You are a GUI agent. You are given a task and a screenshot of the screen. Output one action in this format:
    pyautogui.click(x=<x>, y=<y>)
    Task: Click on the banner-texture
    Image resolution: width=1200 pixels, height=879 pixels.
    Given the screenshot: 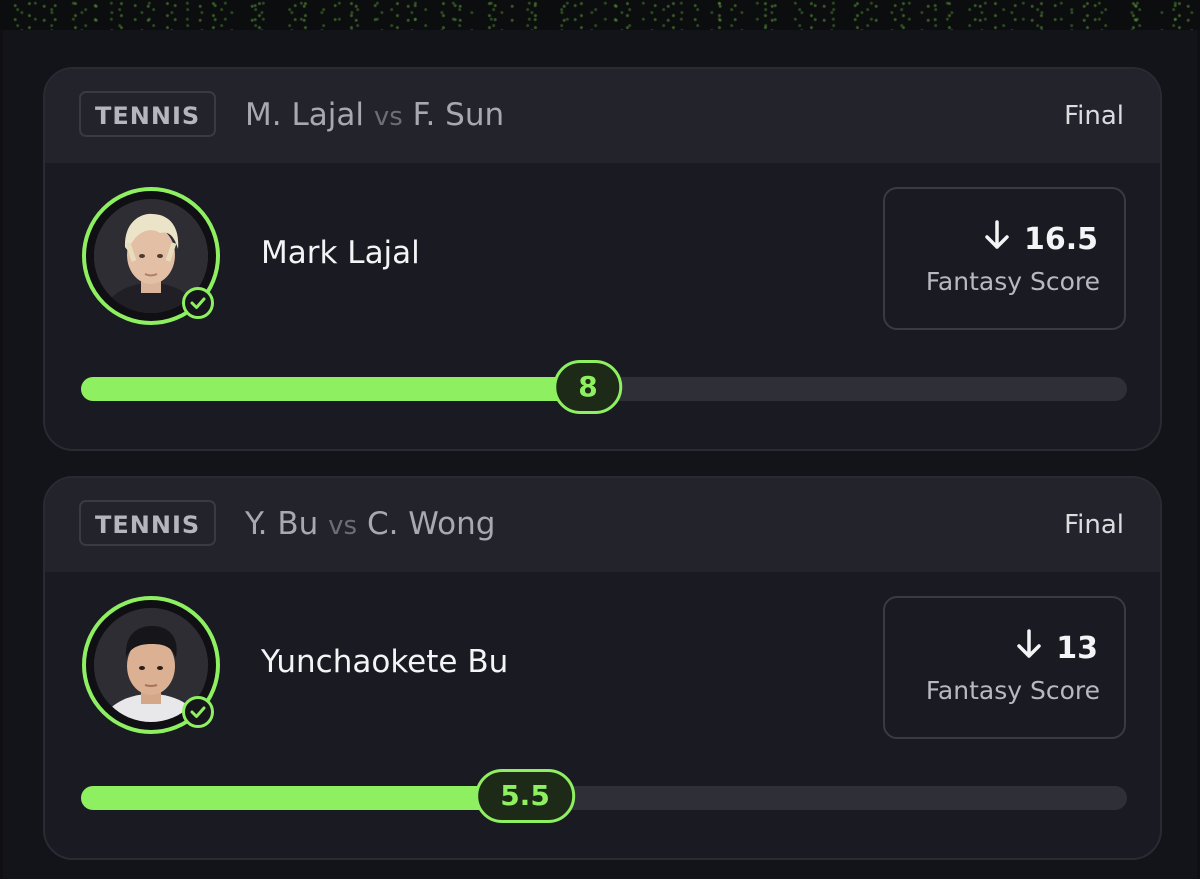 What is the action you would take?
    pyautogui.click(x=600, y=15)
    